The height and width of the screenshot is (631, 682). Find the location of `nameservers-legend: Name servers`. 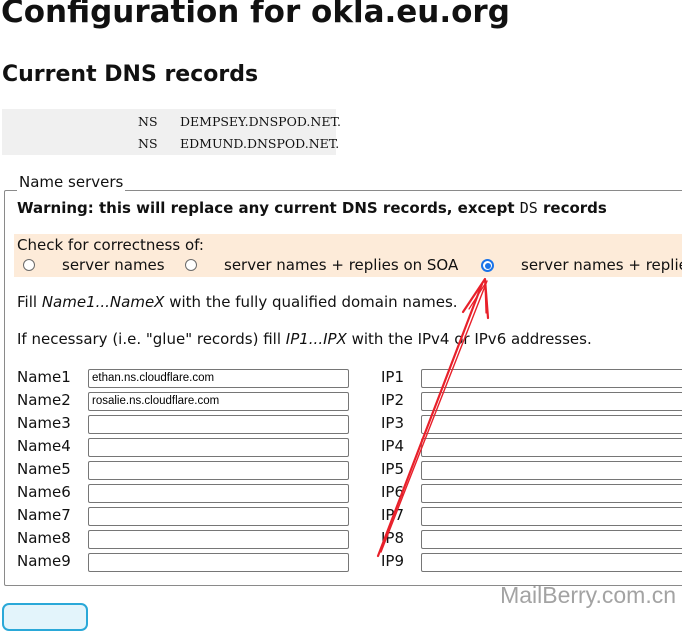

nameservers-legend: Name servers is located at coordinates (71, 182).